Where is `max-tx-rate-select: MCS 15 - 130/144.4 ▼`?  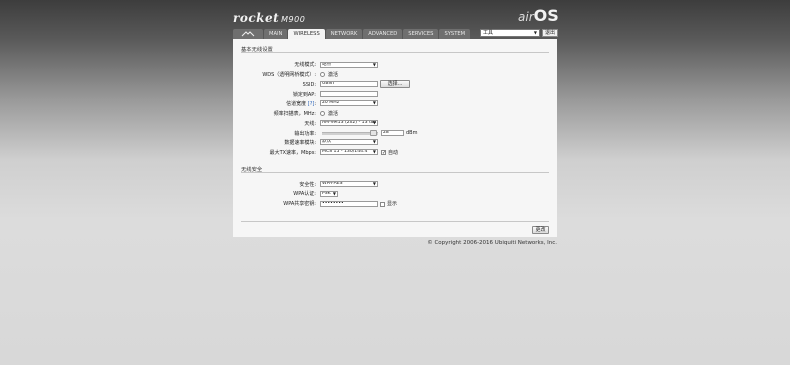 max-tx-rate-select: MCS 15 - 130/144.4 ▼ is located at coordinates (349, 152).